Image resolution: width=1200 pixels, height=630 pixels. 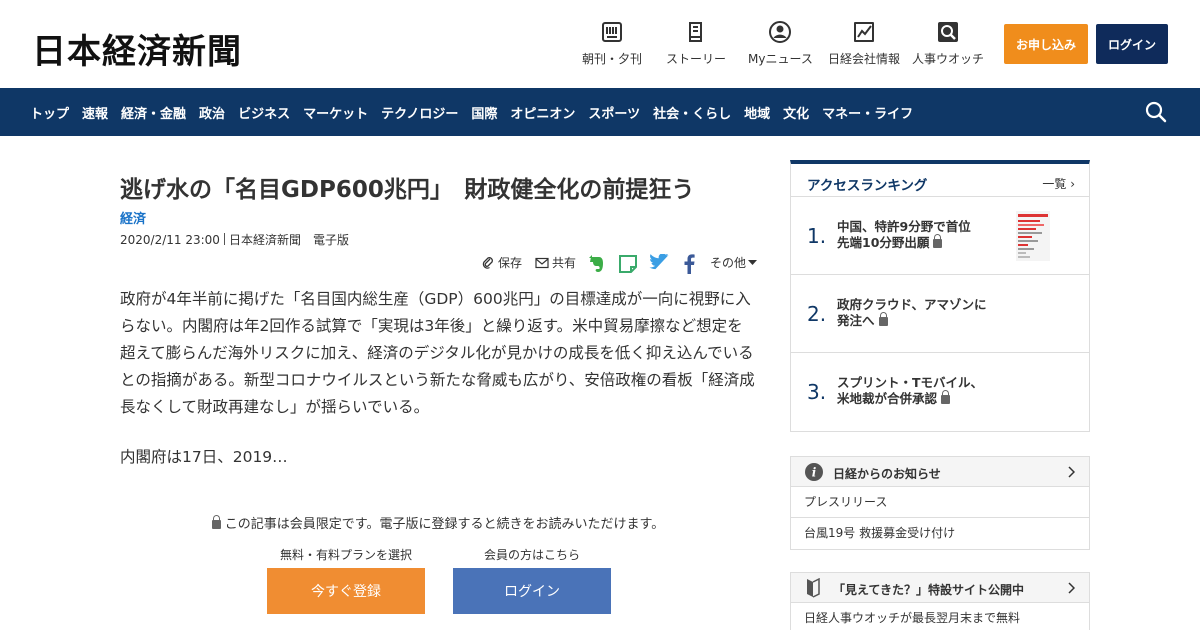 I want to click on login-button: ログイン, so click(x=532, y=591).